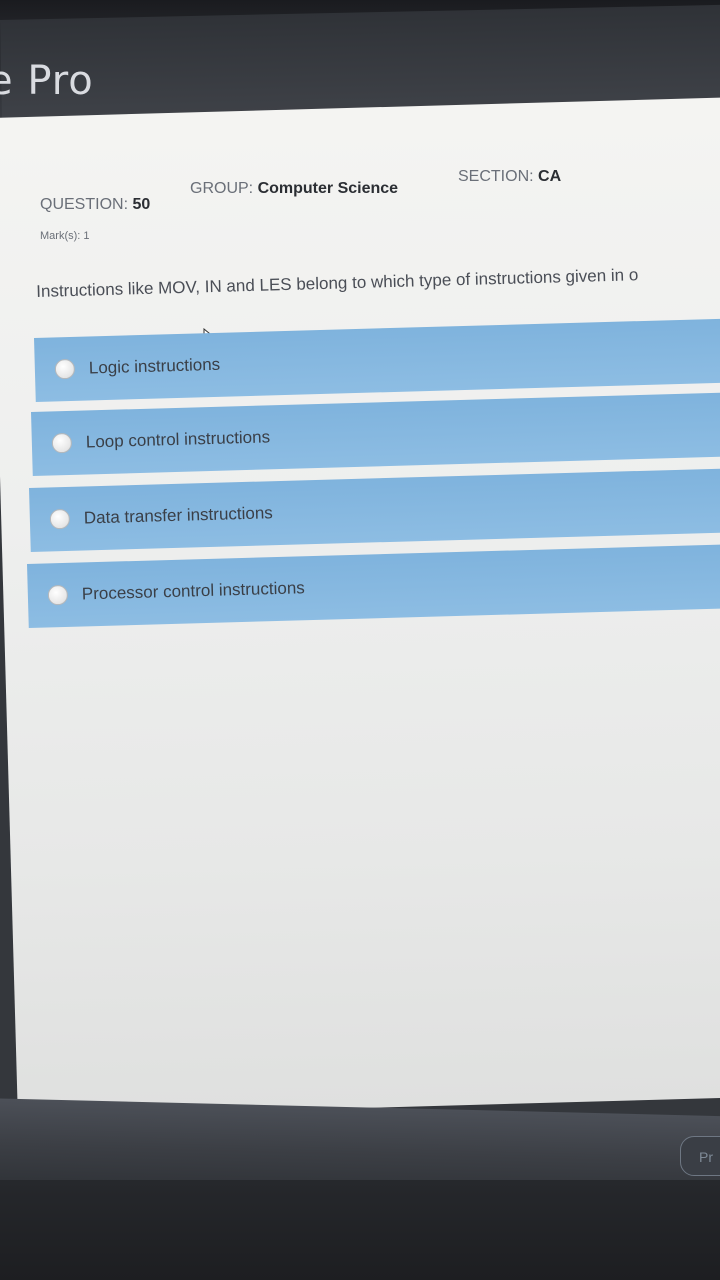  I want to click on option-label: Loop control instructions, so click(178, 439).